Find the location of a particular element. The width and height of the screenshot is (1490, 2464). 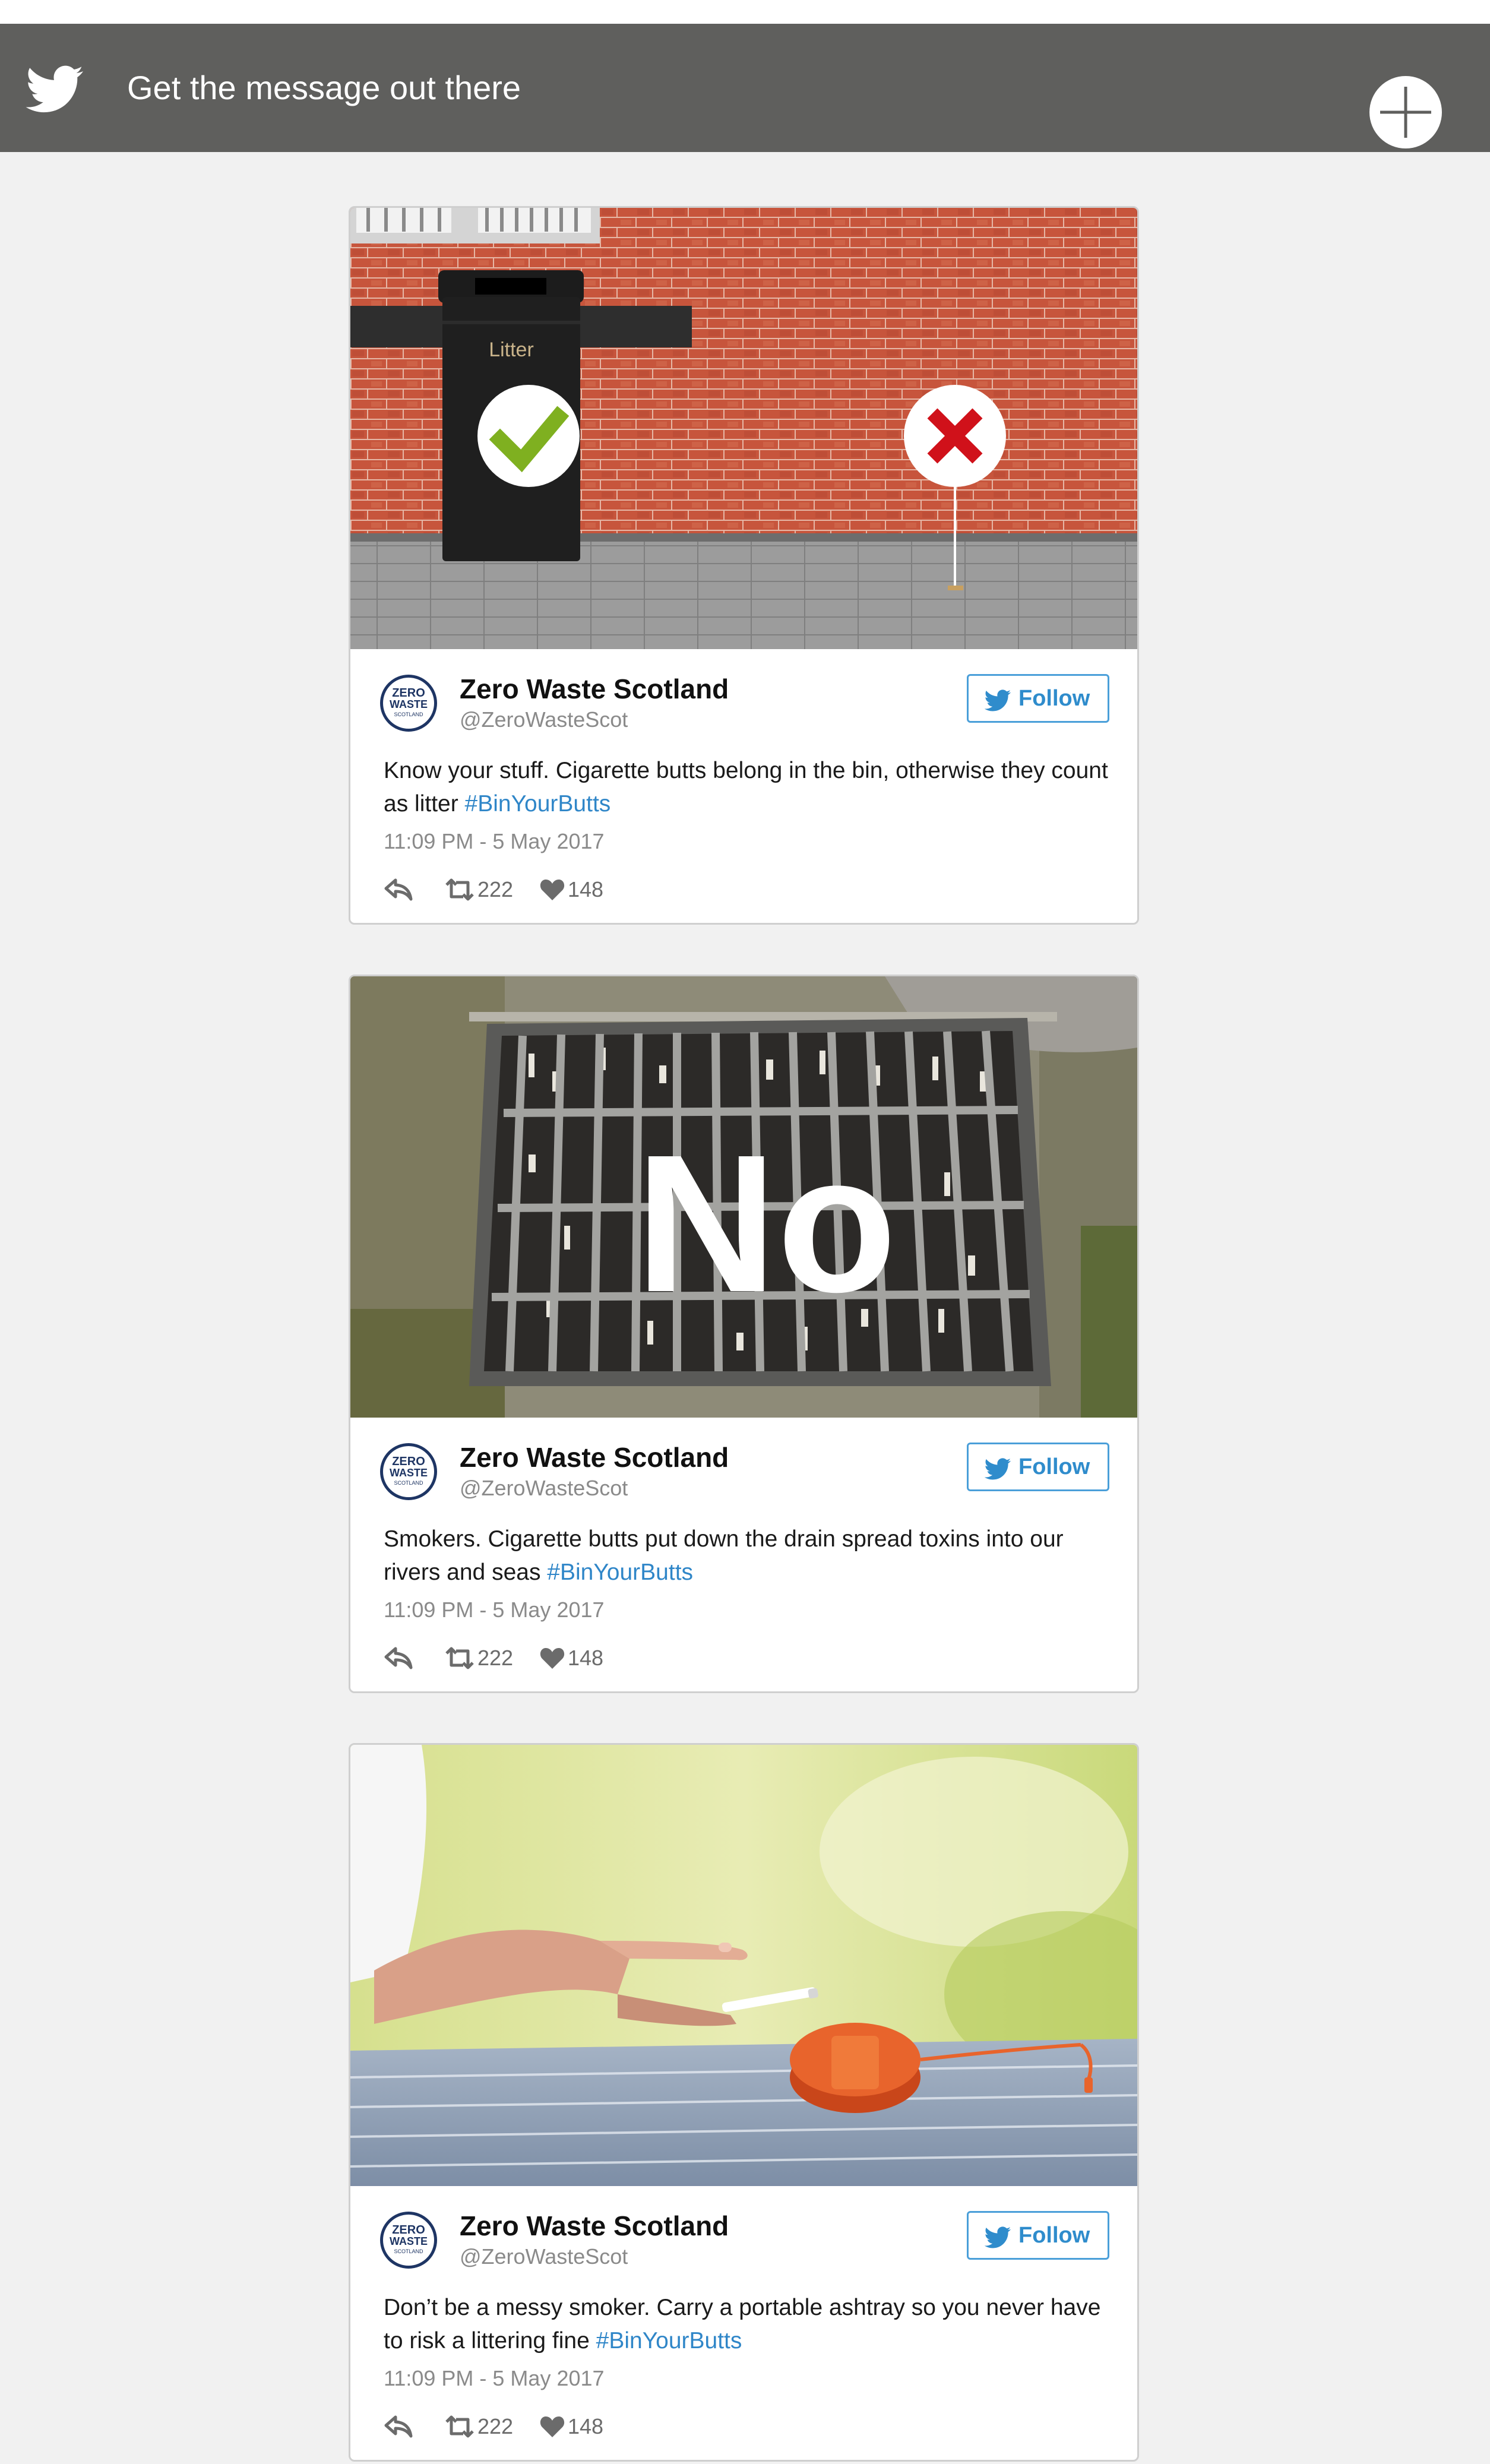

plus-icon is located at coordinates (1405, 112).